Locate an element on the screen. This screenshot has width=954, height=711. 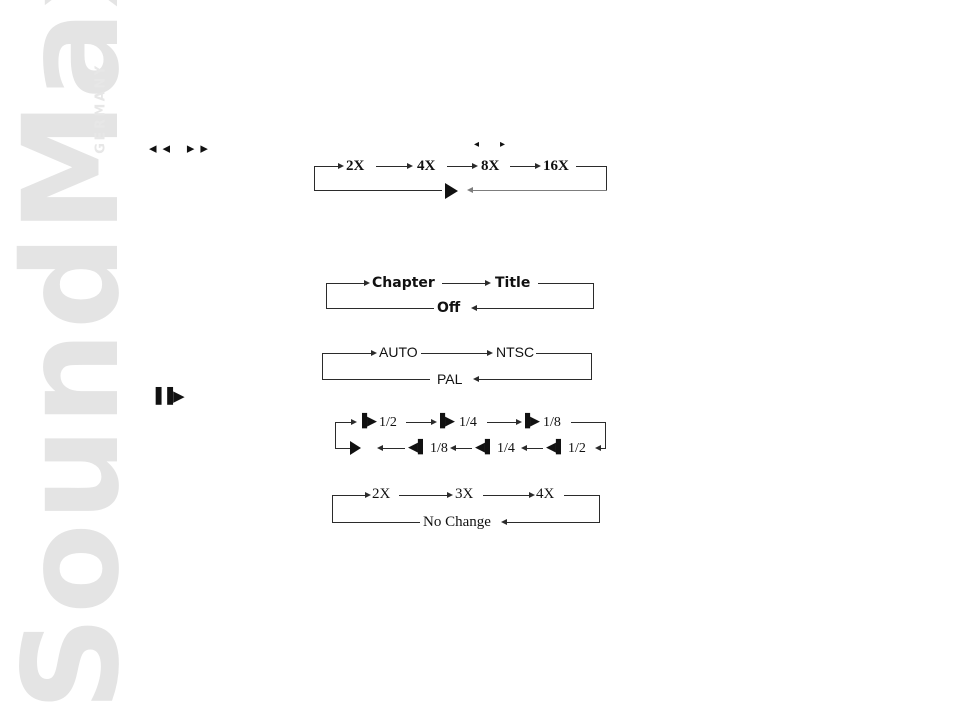
label-chapter: Chapter is located at coordinates (403, 283).